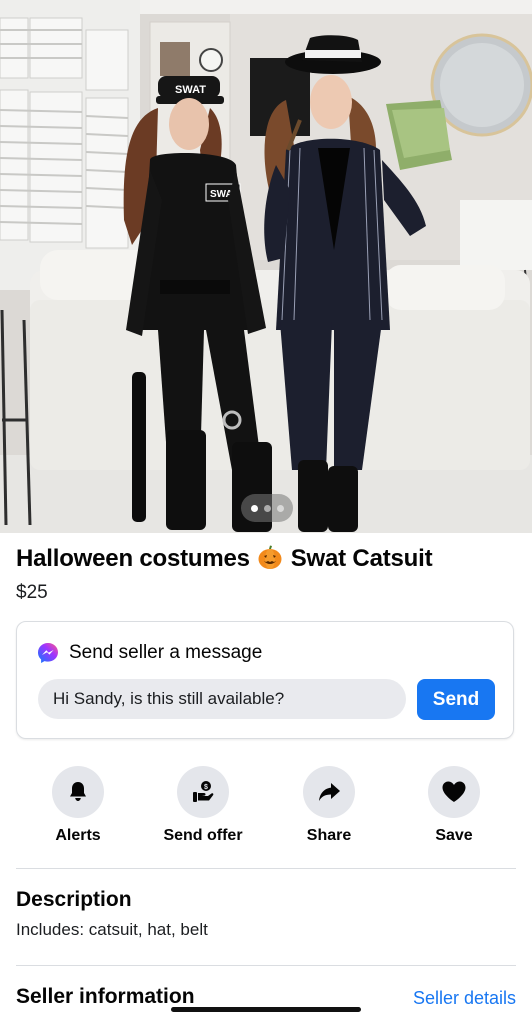 This screenshot has width=532, height=1023. I want to click on save-button: Save, so click(454, 805).